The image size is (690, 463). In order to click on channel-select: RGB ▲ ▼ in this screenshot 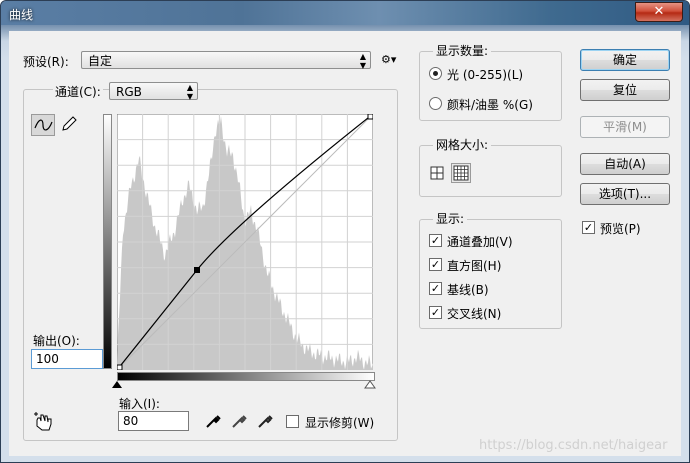, I will do `click(153, 91)`.